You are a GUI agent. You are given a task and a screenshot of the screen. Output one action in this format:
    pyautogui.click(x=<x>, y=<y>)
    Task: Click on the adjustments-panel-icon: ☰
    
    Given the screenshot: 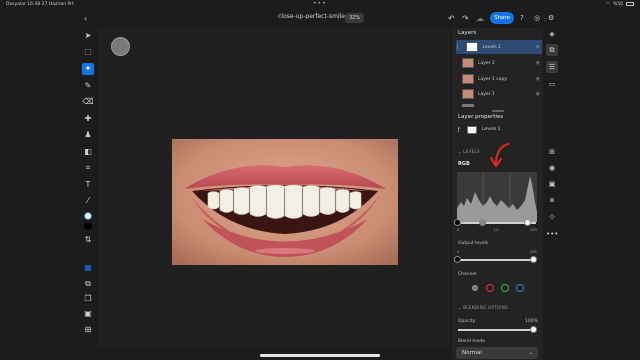 What is the action you would take?
    pyautogui.click(x=552, y=67)
    